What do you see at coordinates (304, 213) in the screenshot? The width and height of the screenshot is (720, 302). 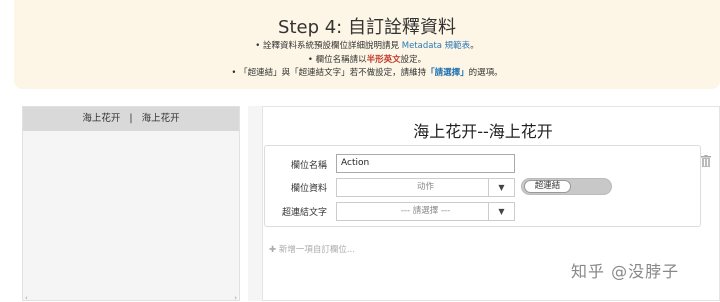 I see `link-text-label: 超連結文字` at bounding box center [304, 213].